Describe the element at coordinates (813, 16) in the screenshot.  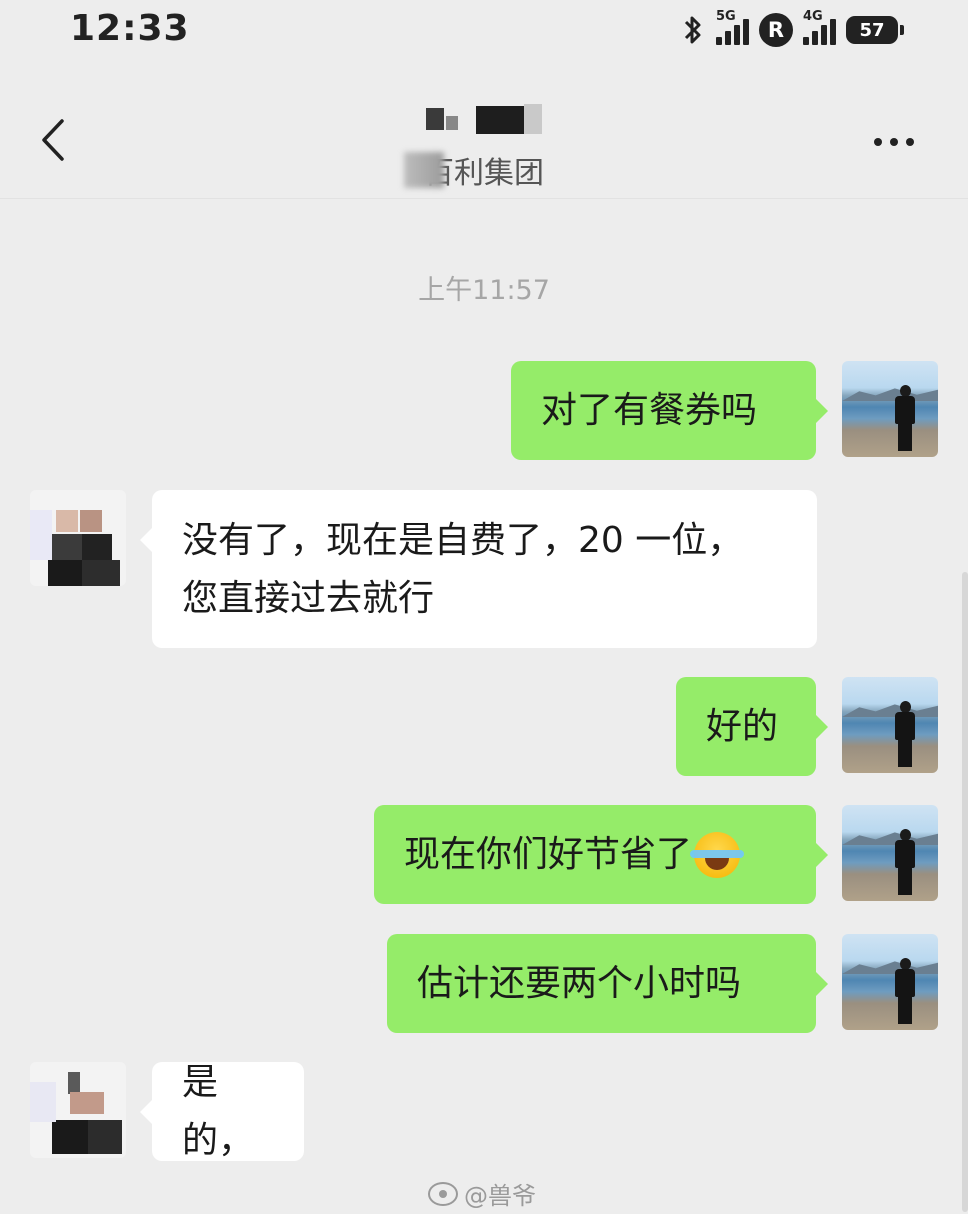
I see `network-4g-label: 4G` at that location.